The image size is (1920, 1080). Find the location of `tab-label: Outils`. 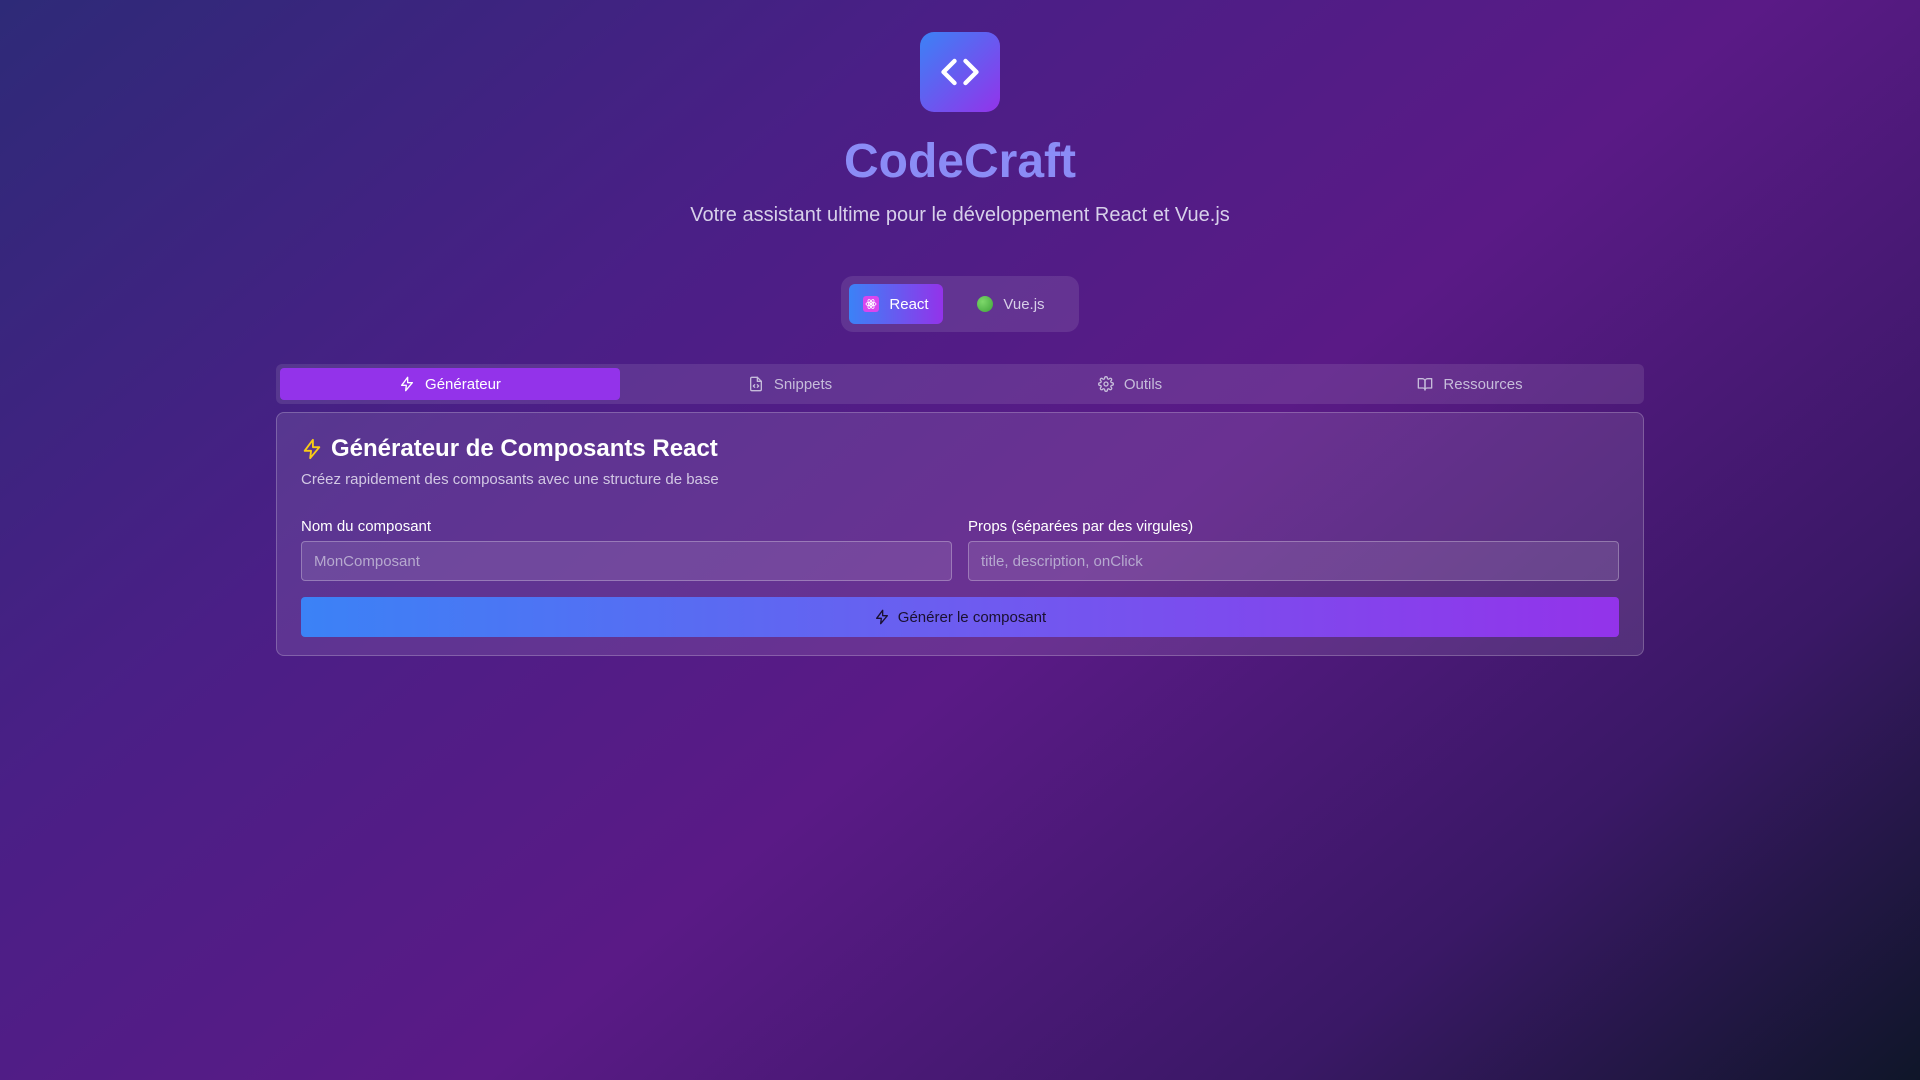

tab-label: Outils is located at coordinates (1143, 384).